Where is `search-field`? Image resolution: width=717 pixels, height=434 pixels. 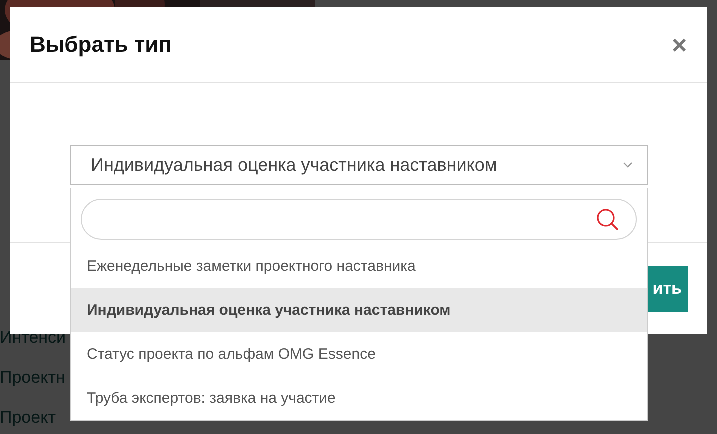 search-field is located at coordinates (359, 219).